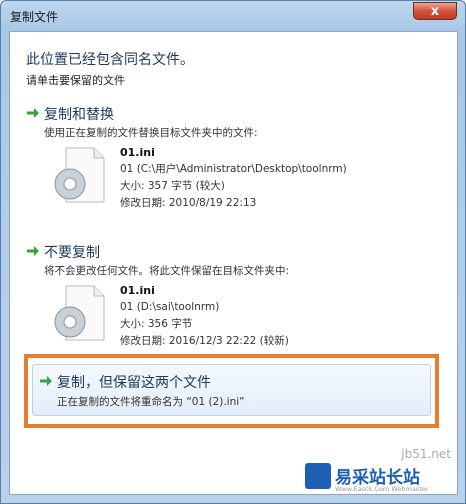  I want to click on file-size: 大小: 356 字节, so click(156, 324).